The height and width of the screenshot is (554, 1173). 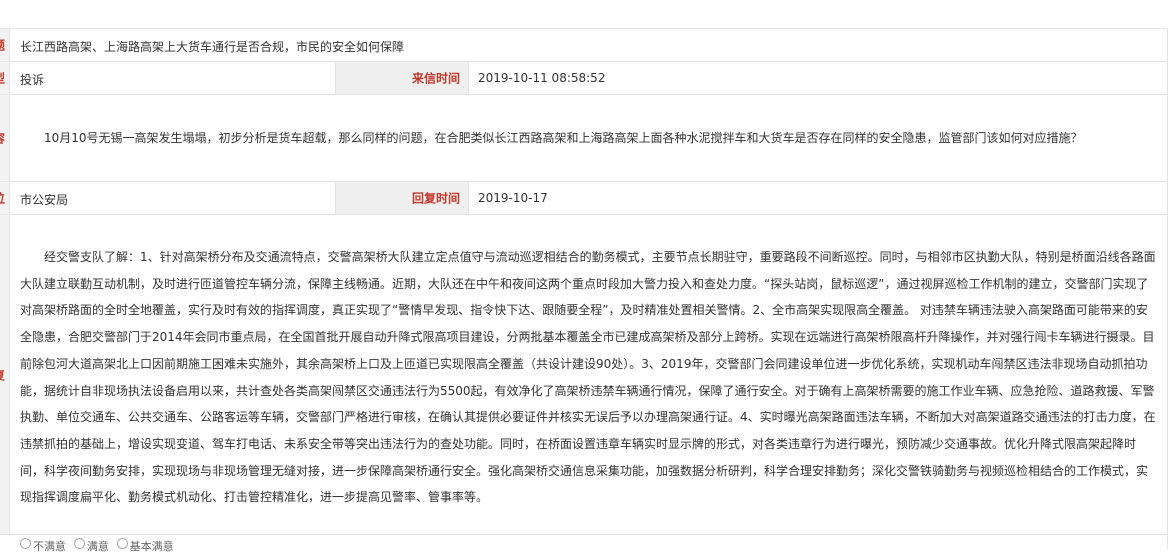 What do you see at coordinates (402, 198) in the screenshot?
I see `reply-time-label-cell: 回复时间` at bounding box center [402, 198].